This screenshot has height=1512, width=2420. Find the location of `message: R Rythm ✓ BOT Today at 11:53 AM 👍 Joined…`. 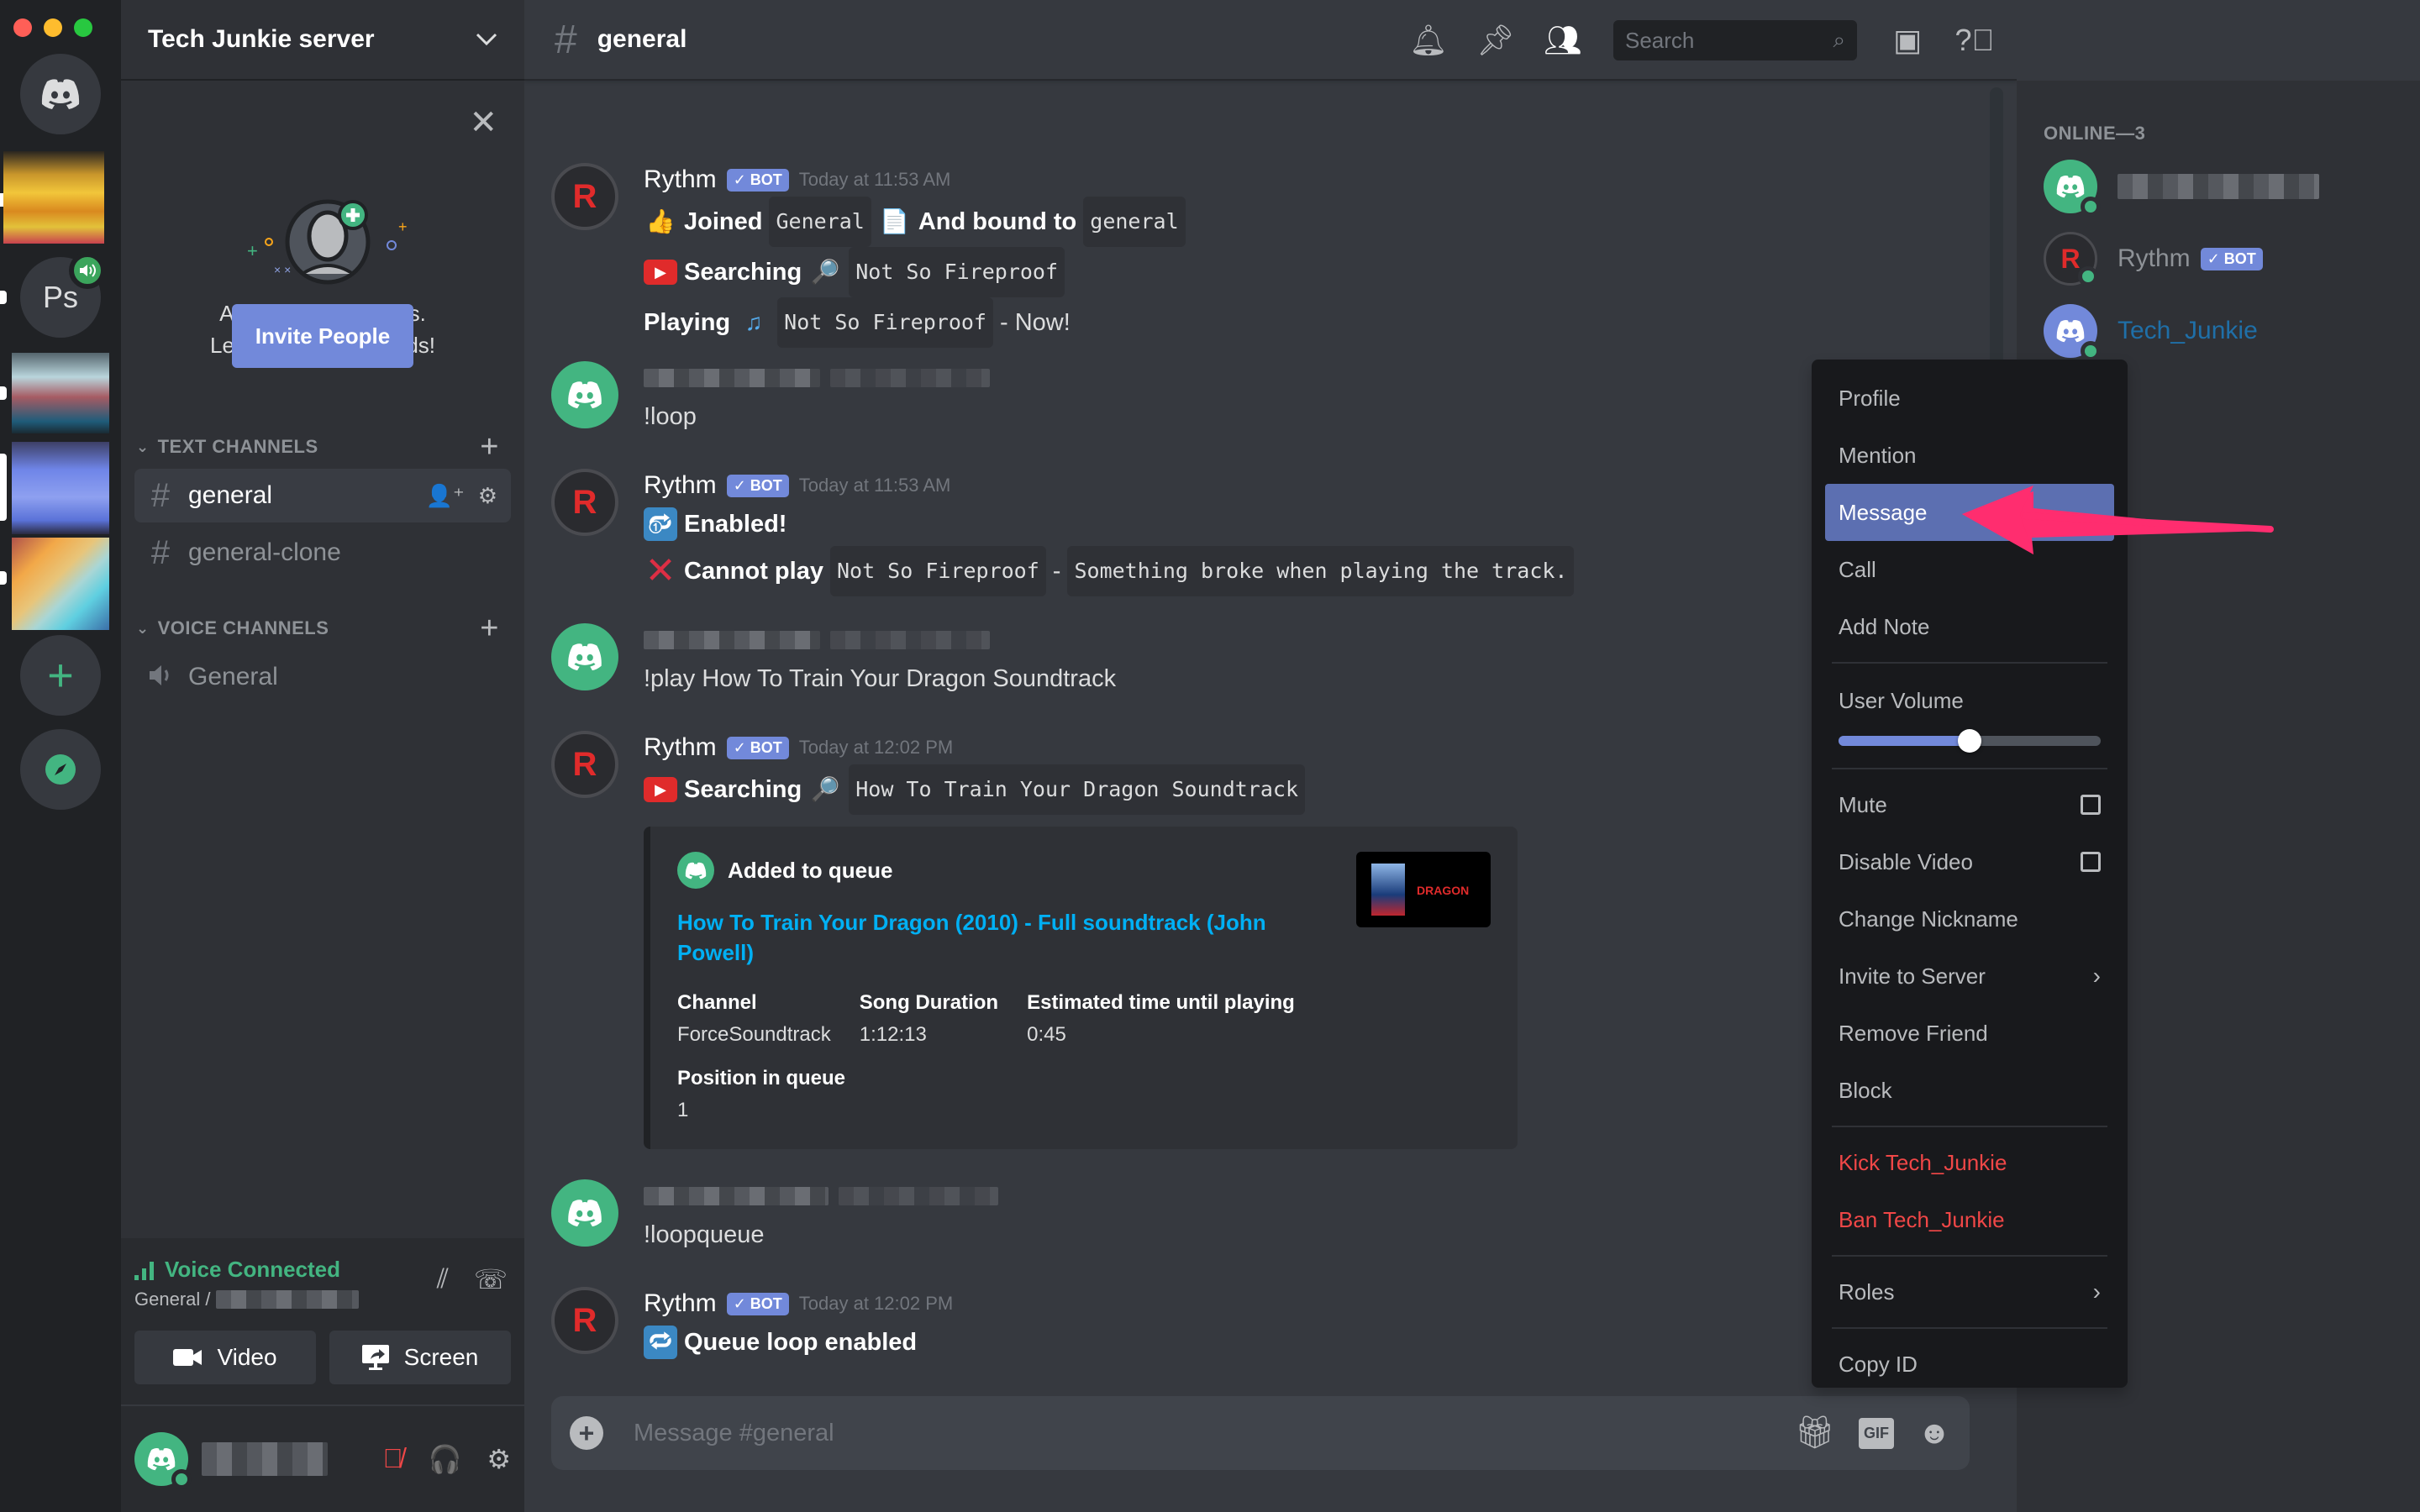

message: R Rythm ✓ BOT Today at 11:53 AM 👍 Joined… is located at coordinates (1271, 255).